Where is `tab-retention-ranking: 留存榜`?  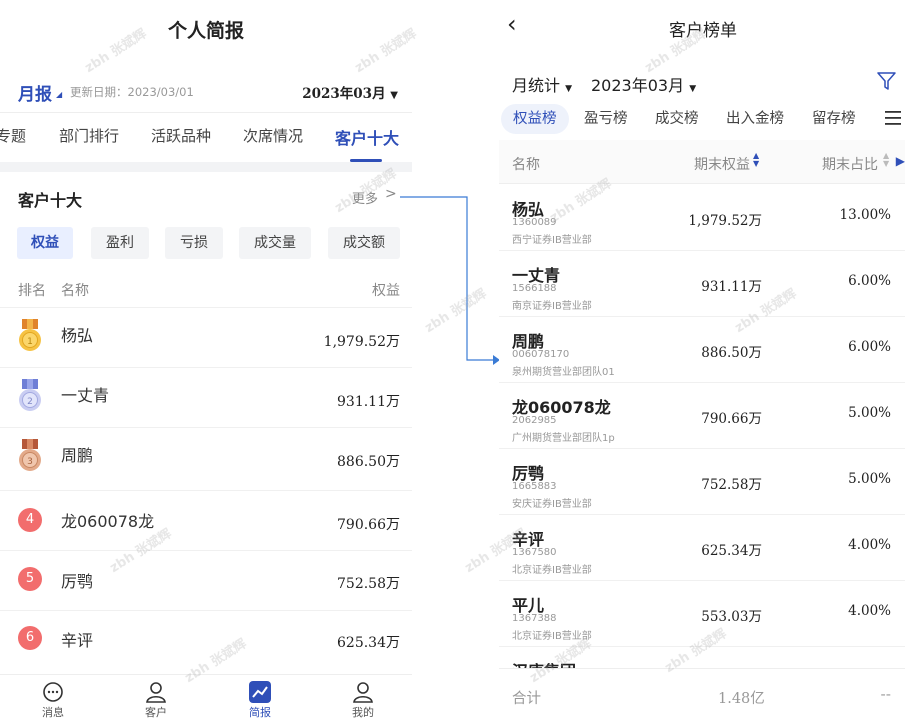 tab-retention-ranking: 留存榜 is located at coordinates (834, 119).